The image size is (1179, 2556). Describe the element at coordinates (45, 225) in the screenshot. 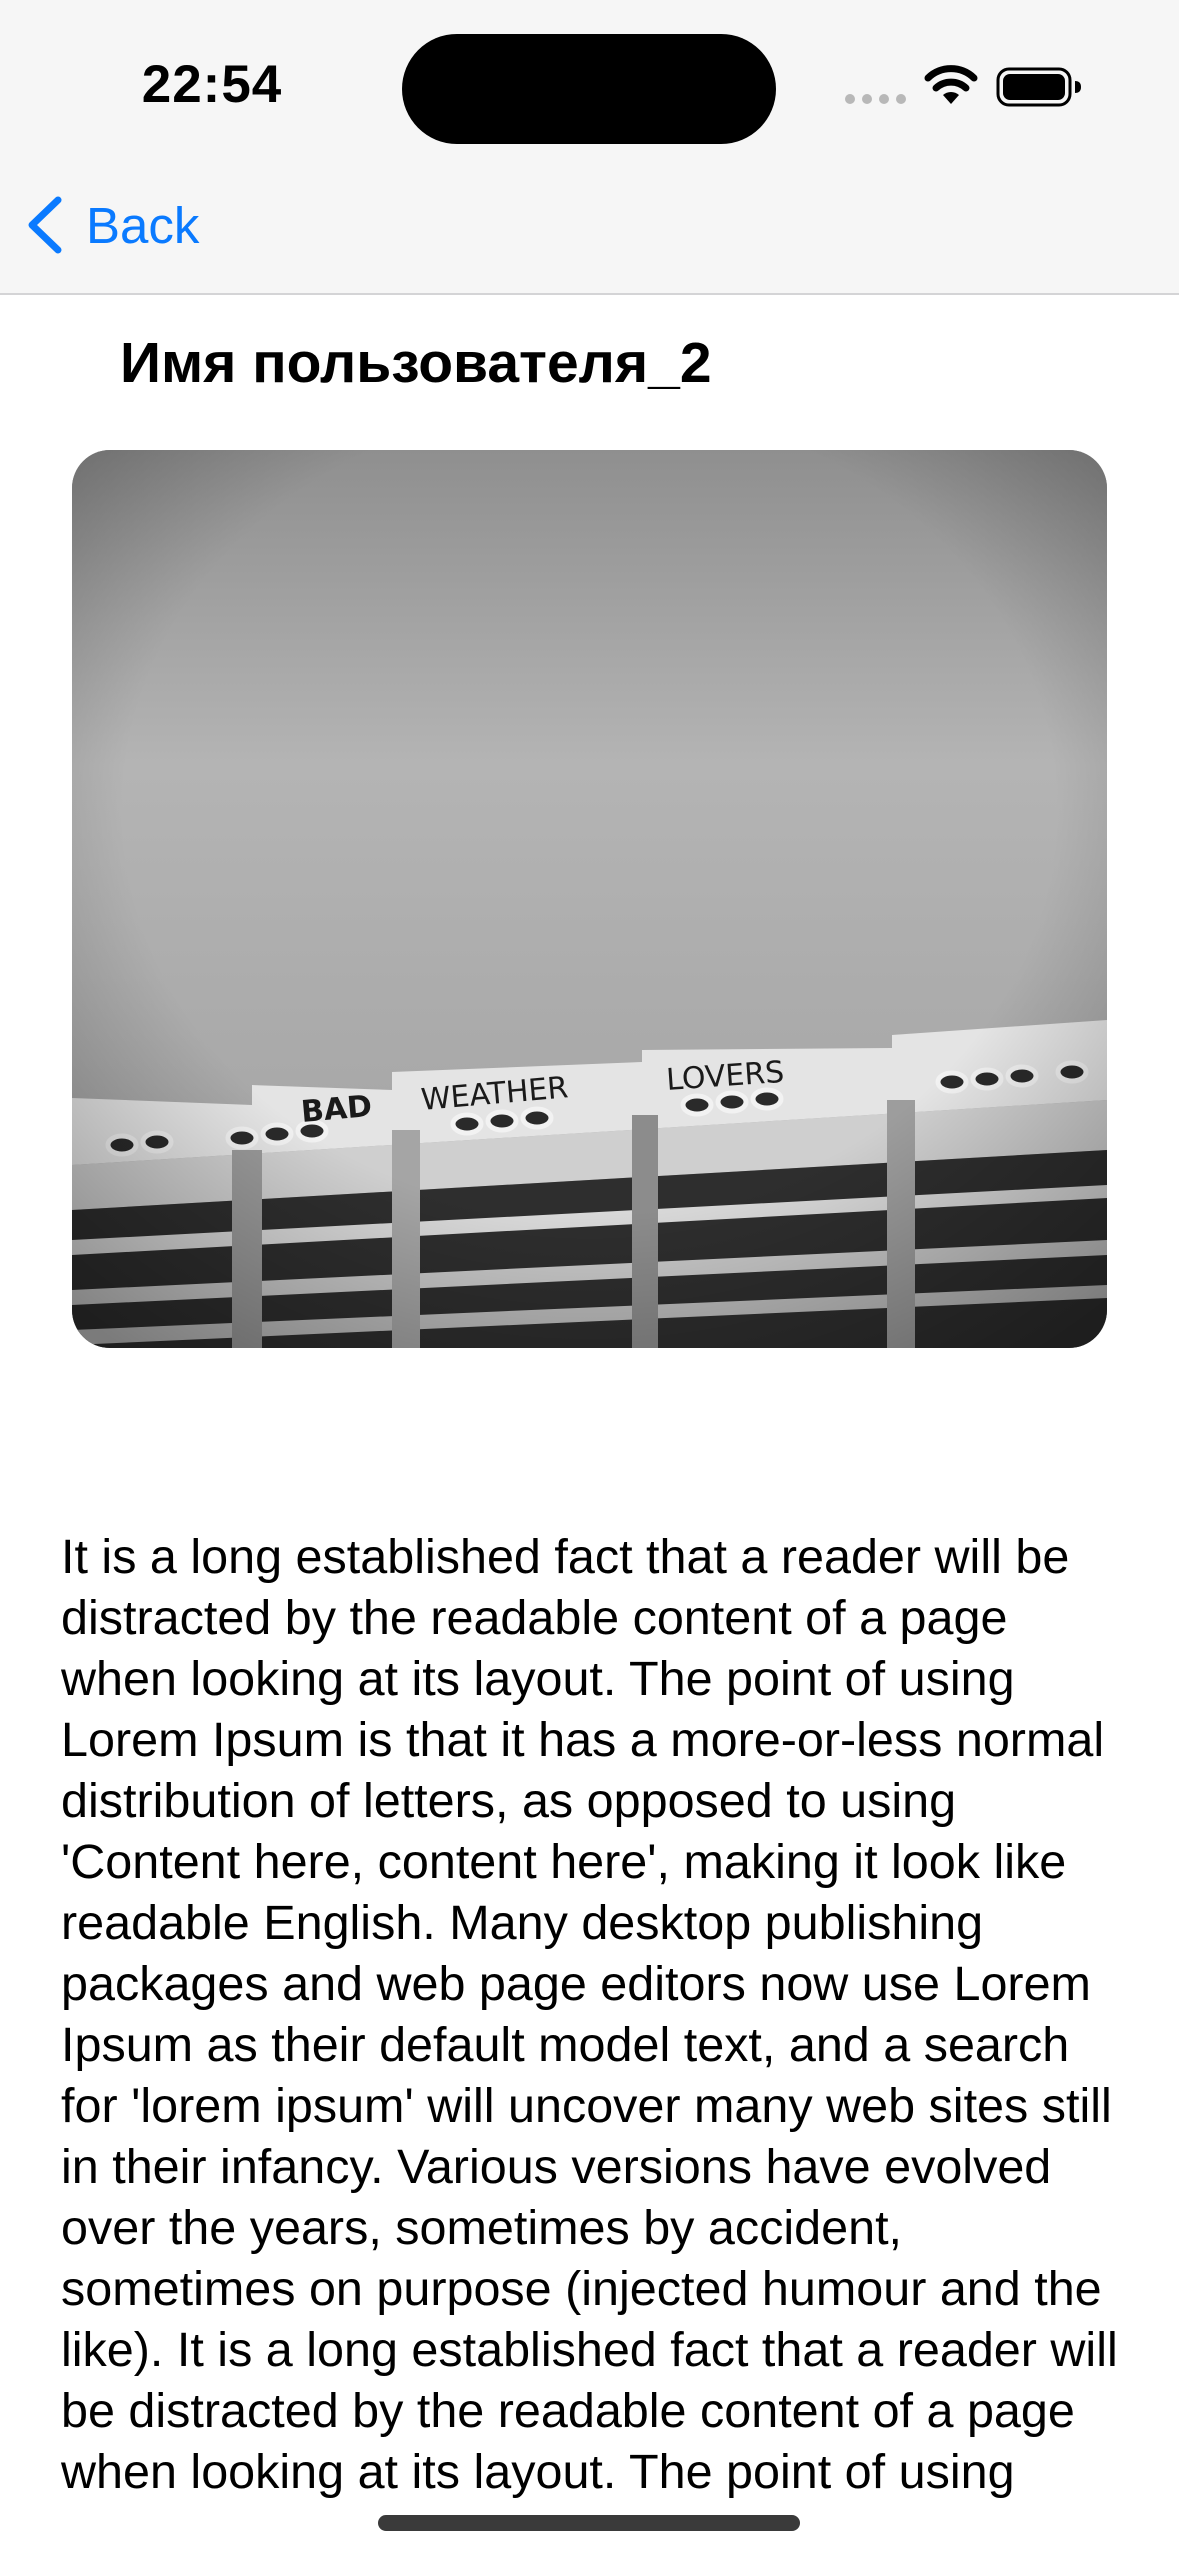

I see `chevron-left-icon` at that location.